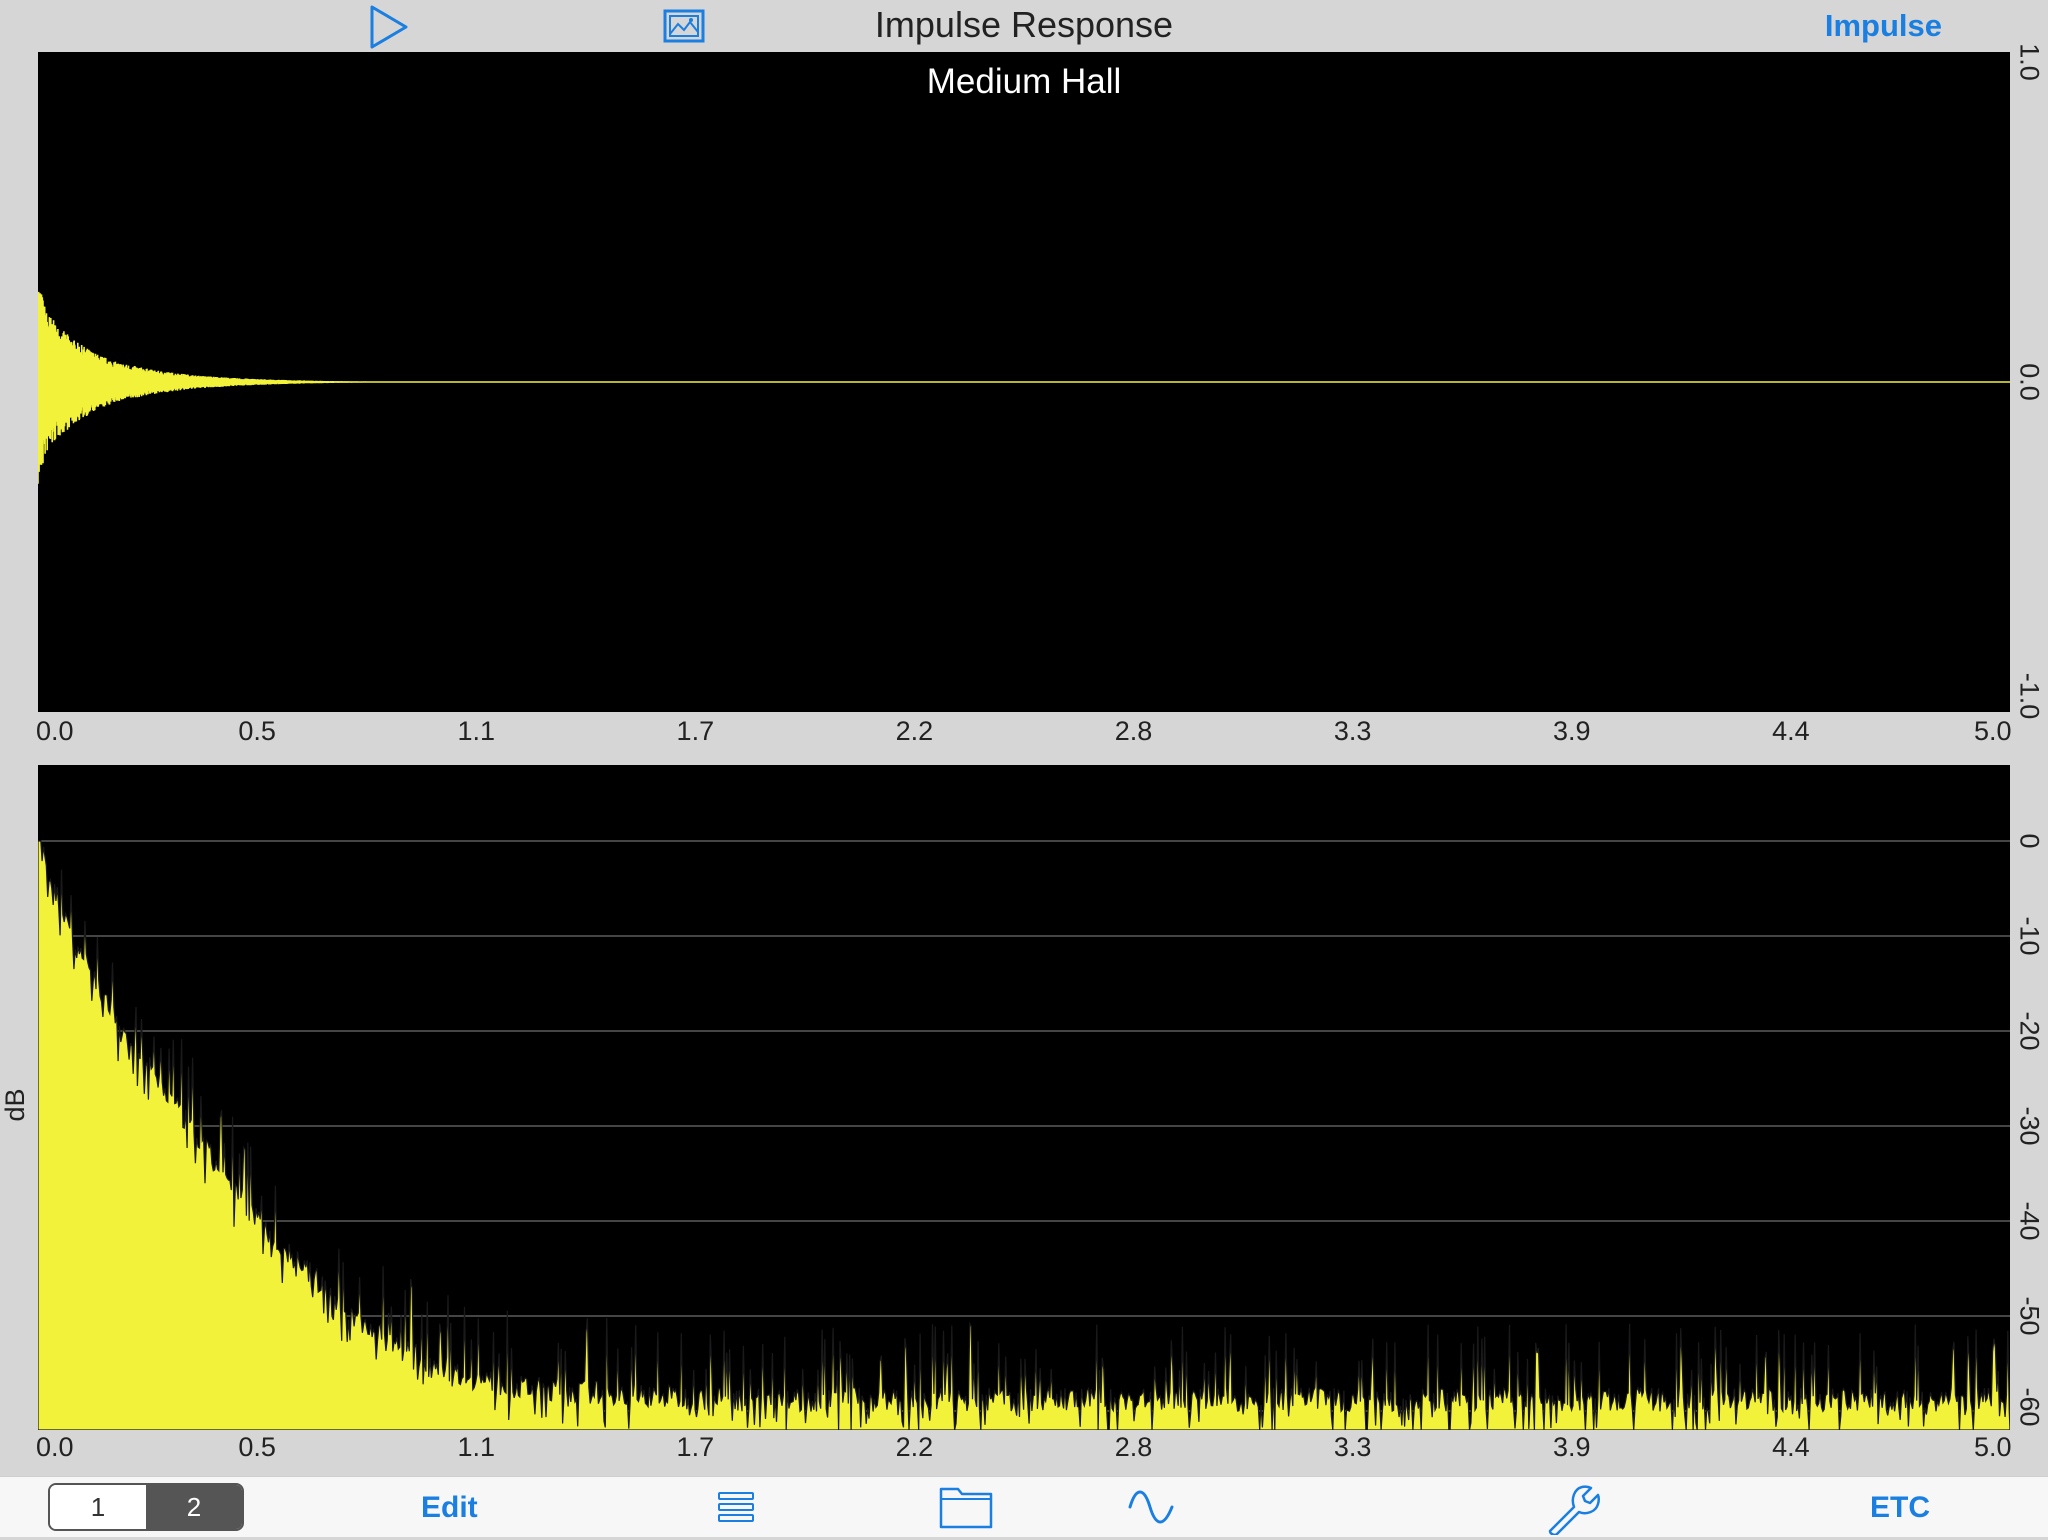  Describe the element at coordinates (2029, 841) in the screenshot. I see `y-tick-label: 0` at that location.